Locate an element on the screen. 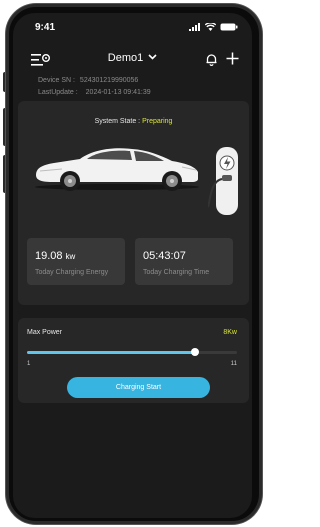  last-update-row: LastUpdate : 2024-01-13 09:41:39 is located at coordinates (94, 93).